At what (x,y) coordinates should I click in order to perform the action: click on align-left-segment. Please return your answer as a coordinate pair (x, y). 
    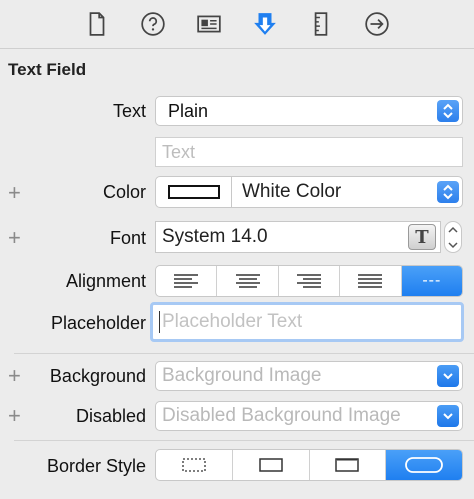
    Looking at the image, I should click on (187, 281).